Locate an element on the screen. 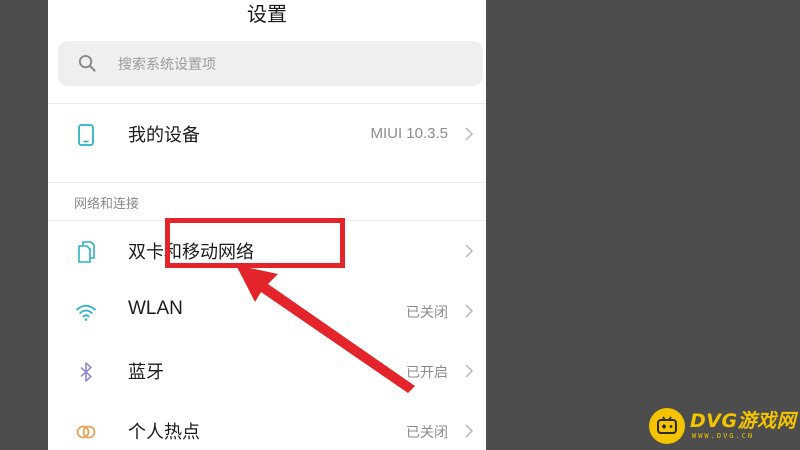 Image resolution: width=800 pixels, height=450 pixels. section-header-network: 网络和连接 is located at coordinates (107, 204).